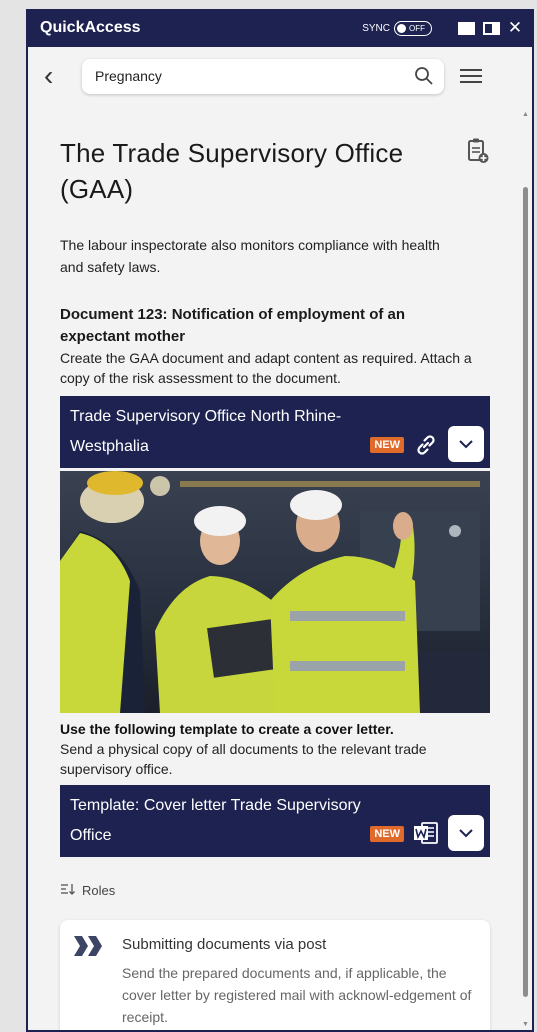 This screenshot has width=537, height=1032. Describe the element at coordinates (426, 445) in the screenshot. I see `link-icon` at that location.